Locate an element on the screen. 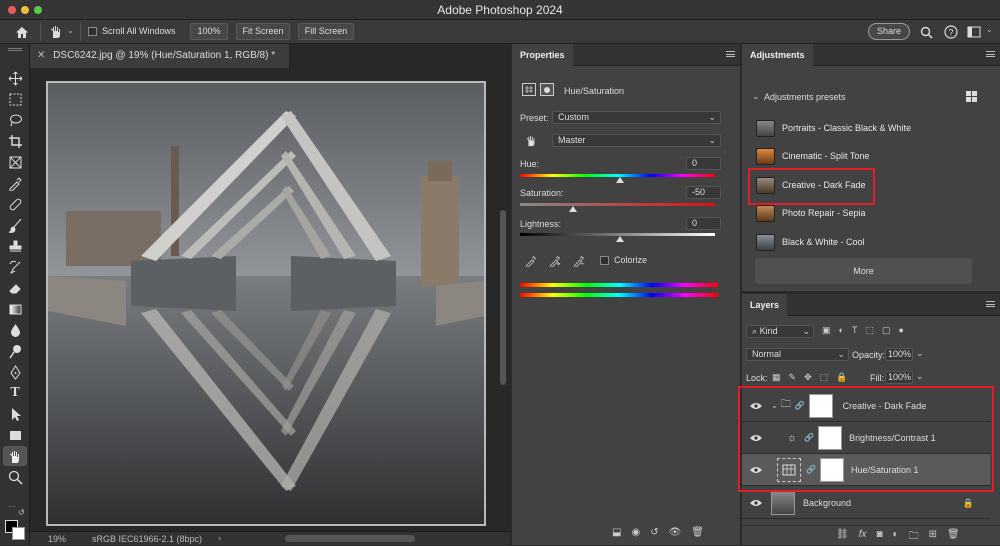 This screenshot has height=546, width=1000. zoom-100-button: 100% is located at coordinates (209, 31).